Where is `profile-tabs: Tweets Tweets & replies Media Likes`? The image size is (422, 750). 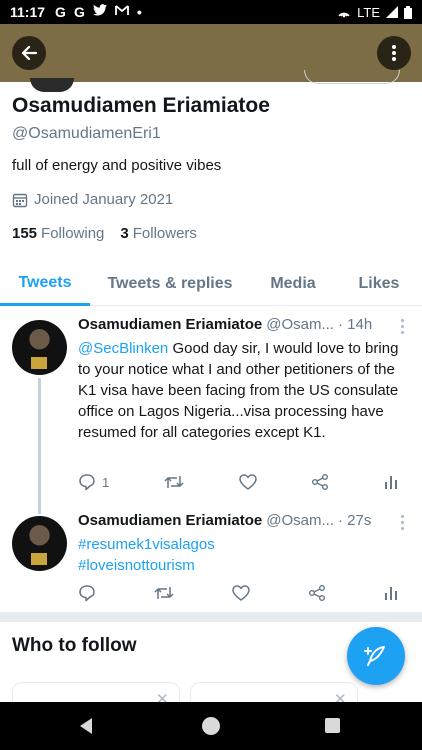 profile-tabs: Tweets Tweets & replies Media Likes is located at coordinates (211, 284).